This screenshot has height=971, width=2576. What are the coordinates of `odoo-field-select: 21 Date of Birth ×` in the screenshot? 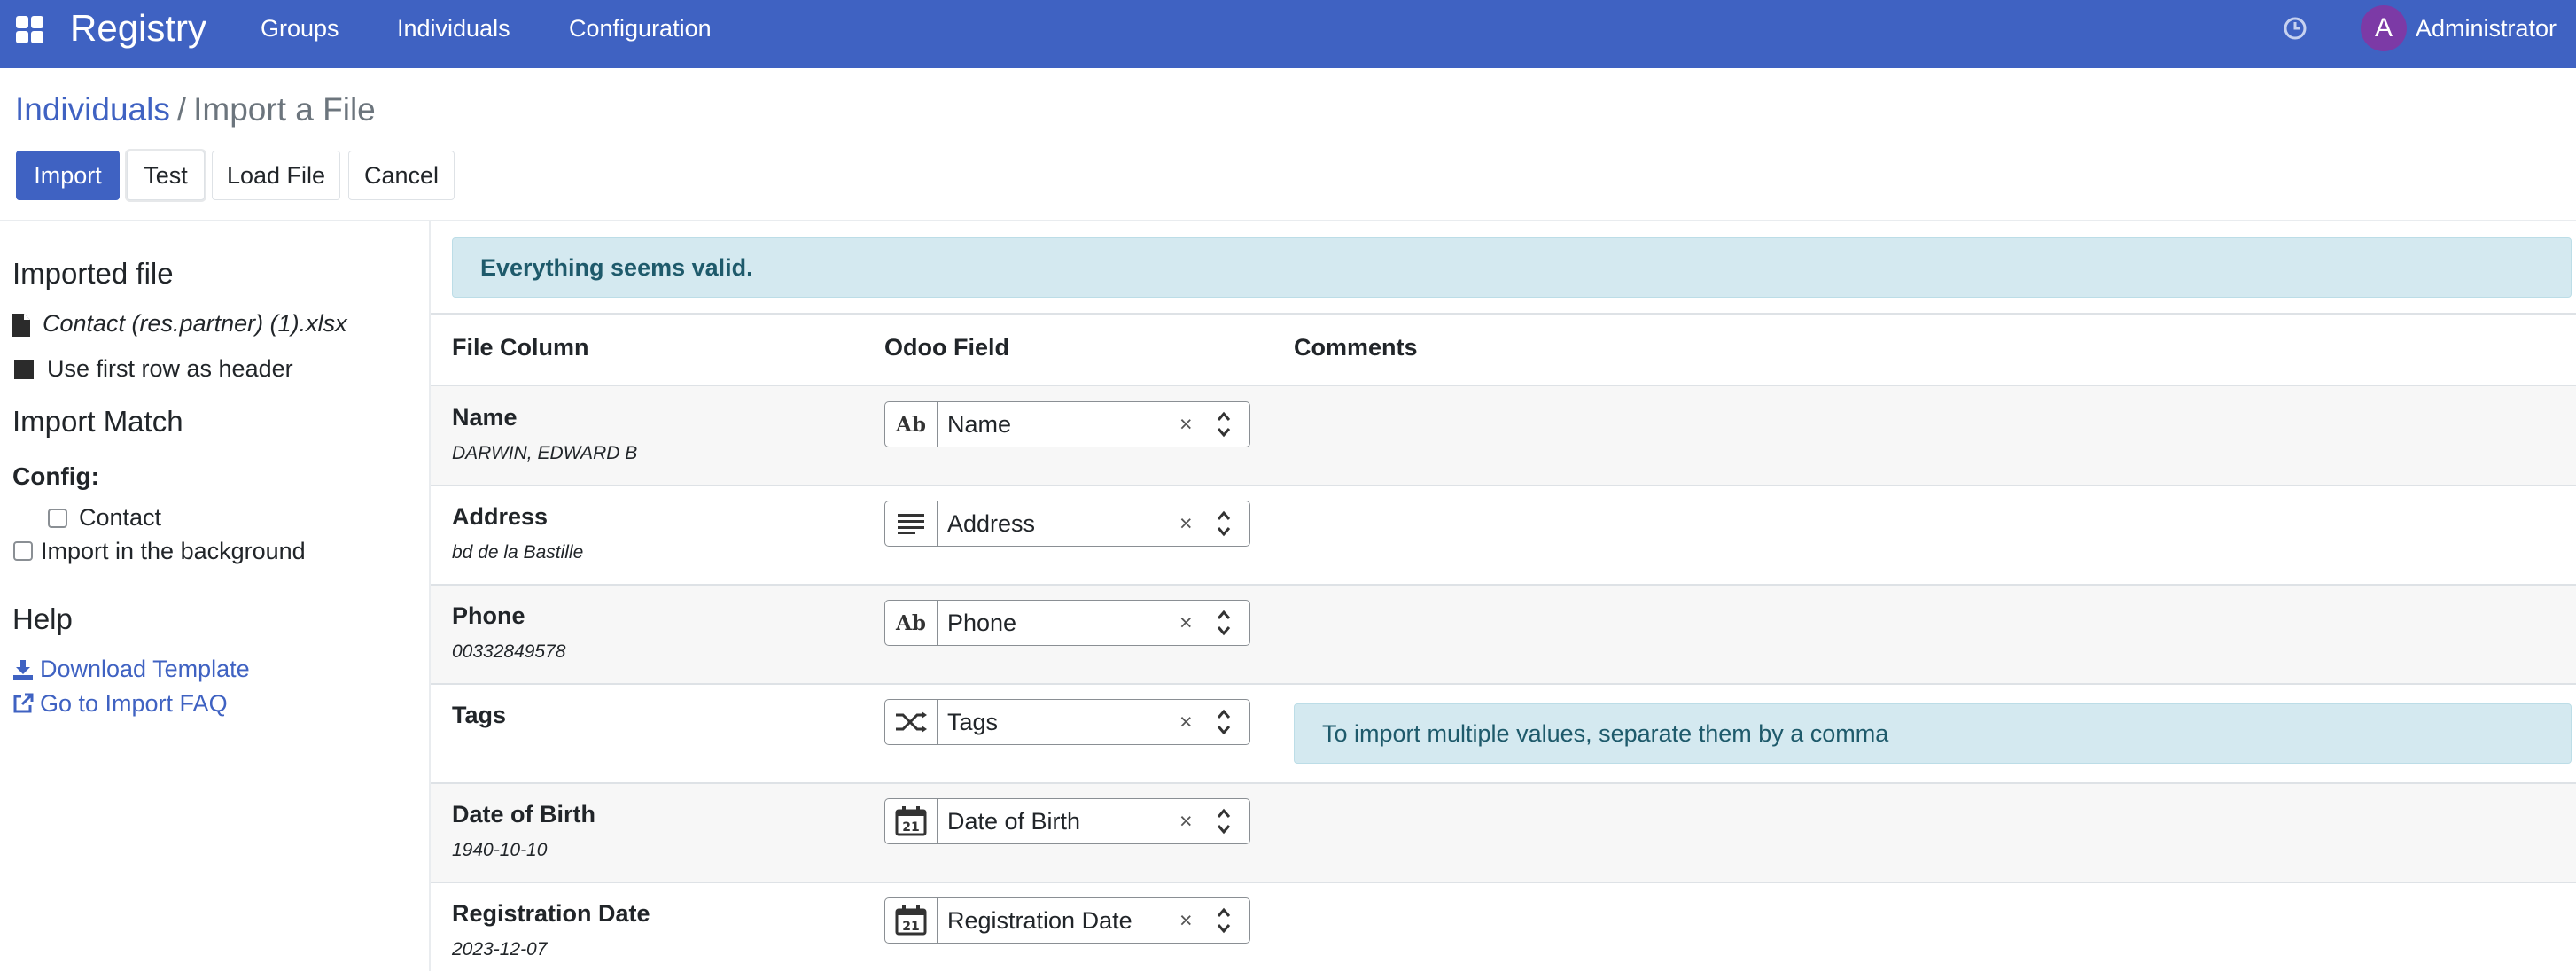 It's located at (1067, 821).